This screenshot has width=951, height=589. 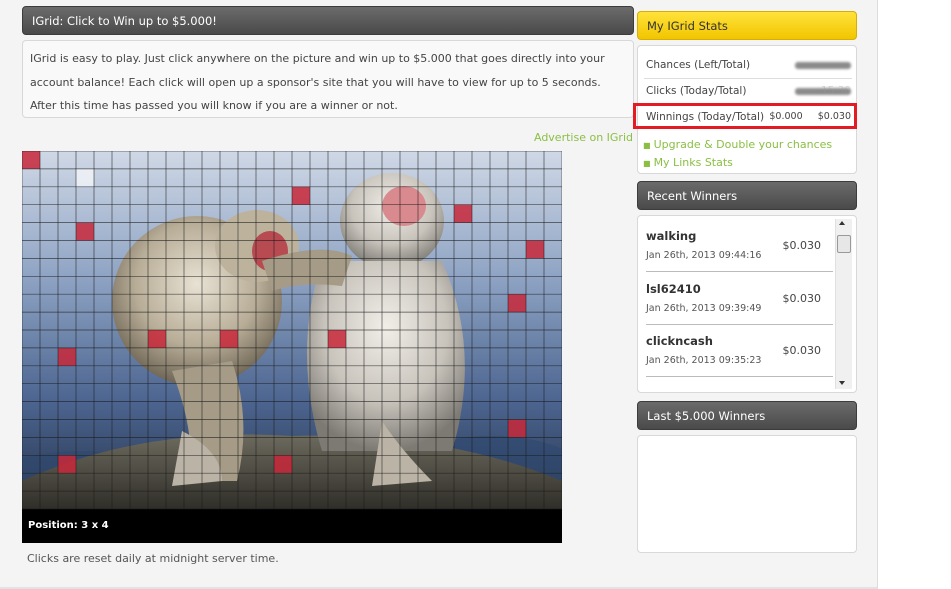 I want to click on stat-value-clicks-text: 15 30, so click(x=835, y=91).